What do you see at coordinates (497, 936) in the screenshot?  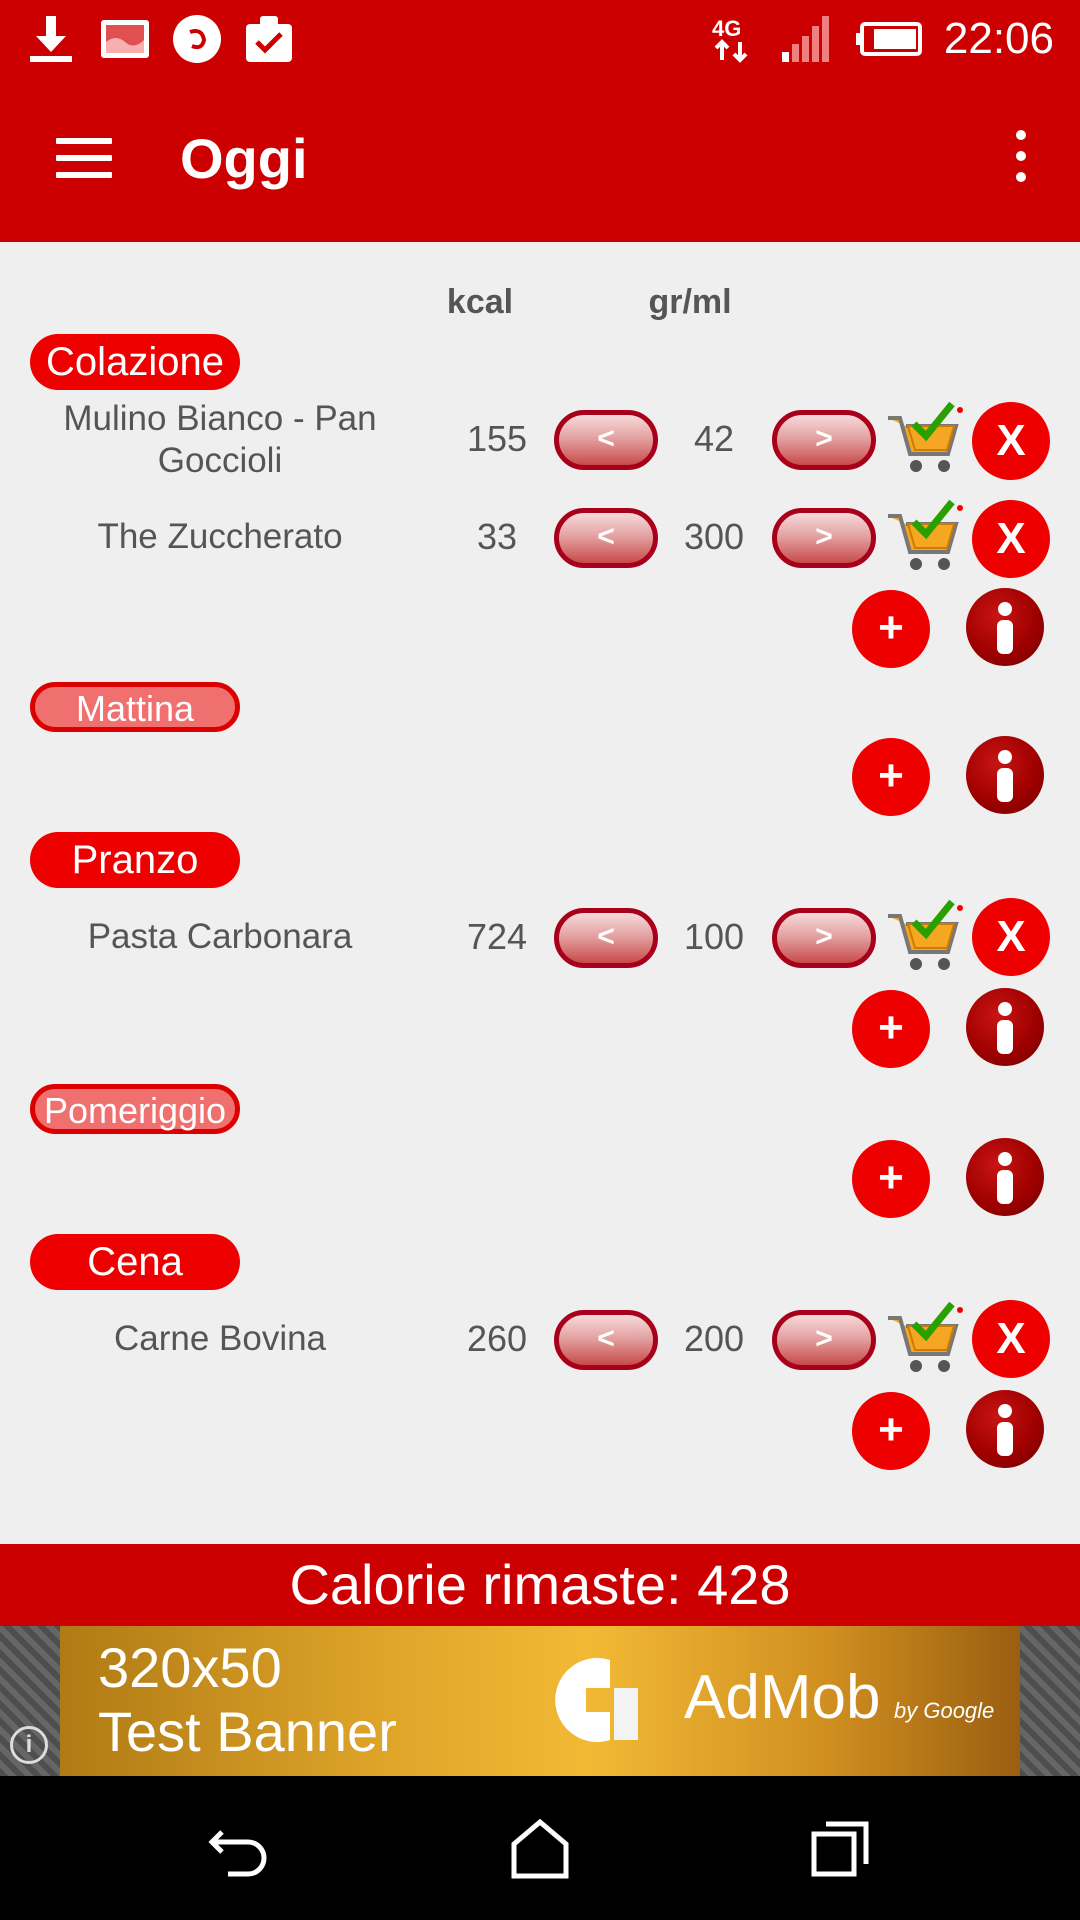 I see `food-kcal: 724` at bounding box center [497, 936].